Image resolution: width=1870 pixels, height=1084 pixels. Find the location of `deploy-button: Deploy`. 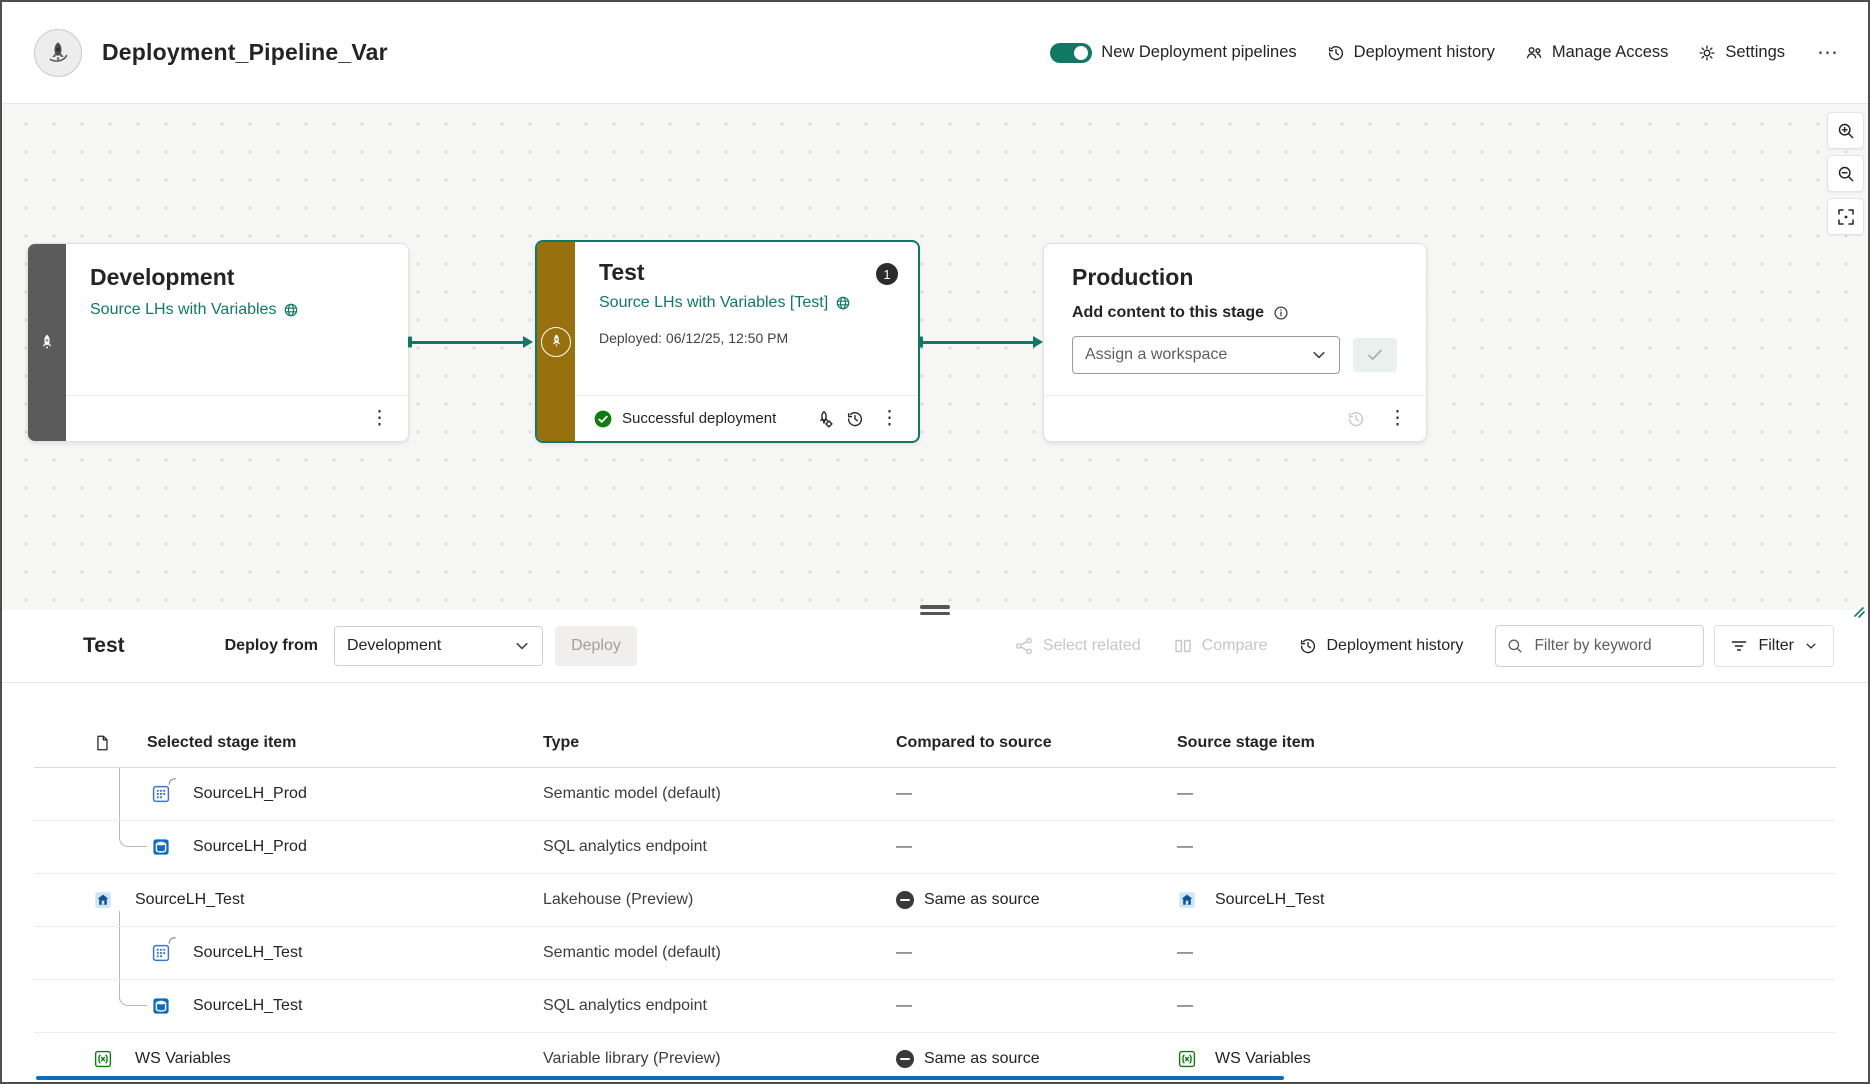

deploy-button: Deploy is located at coordinates (595, 646).